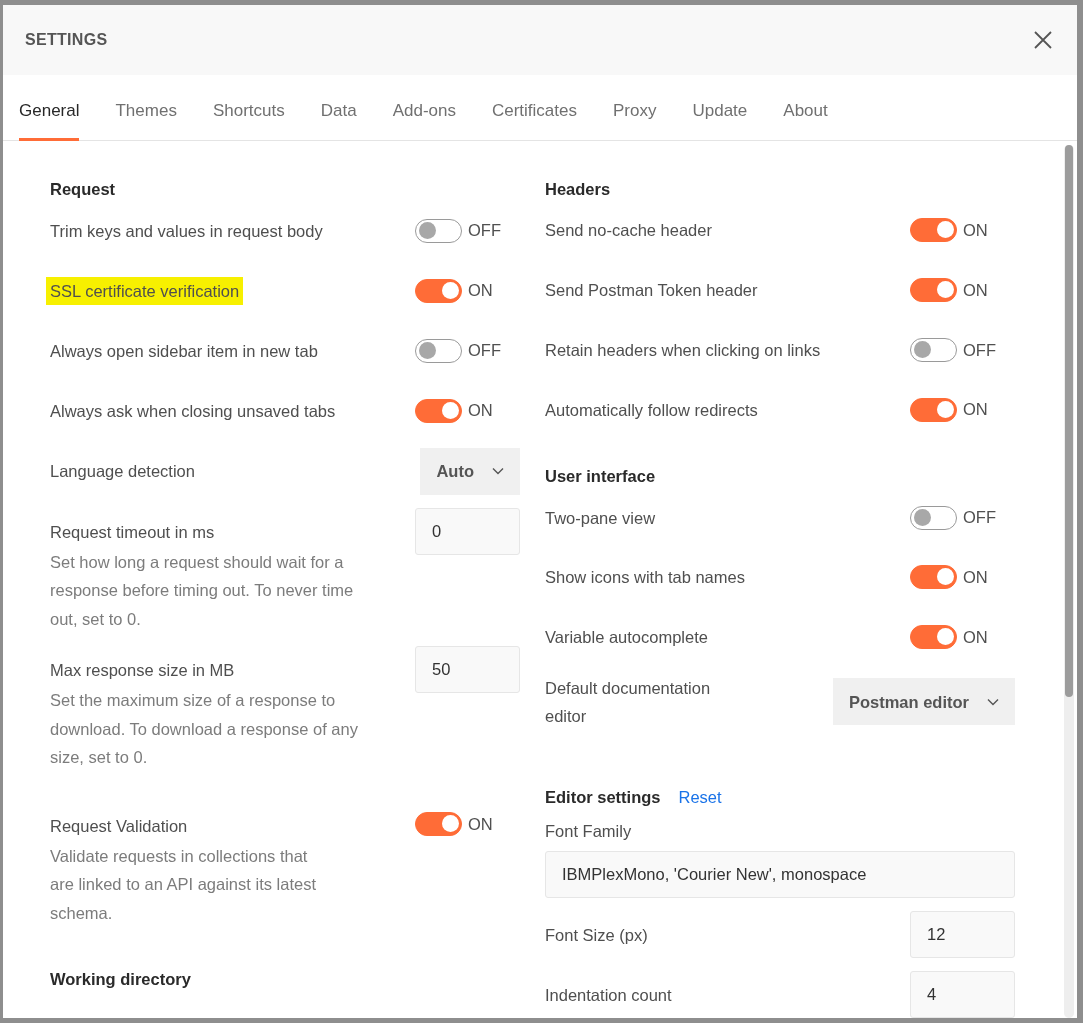 This screenshot has height=1023, width=1083. What do you see at coordinates (651, 291) in the screenshot?
I see `setting-label: Send Postman Token header` at bounding box center [651, 291].